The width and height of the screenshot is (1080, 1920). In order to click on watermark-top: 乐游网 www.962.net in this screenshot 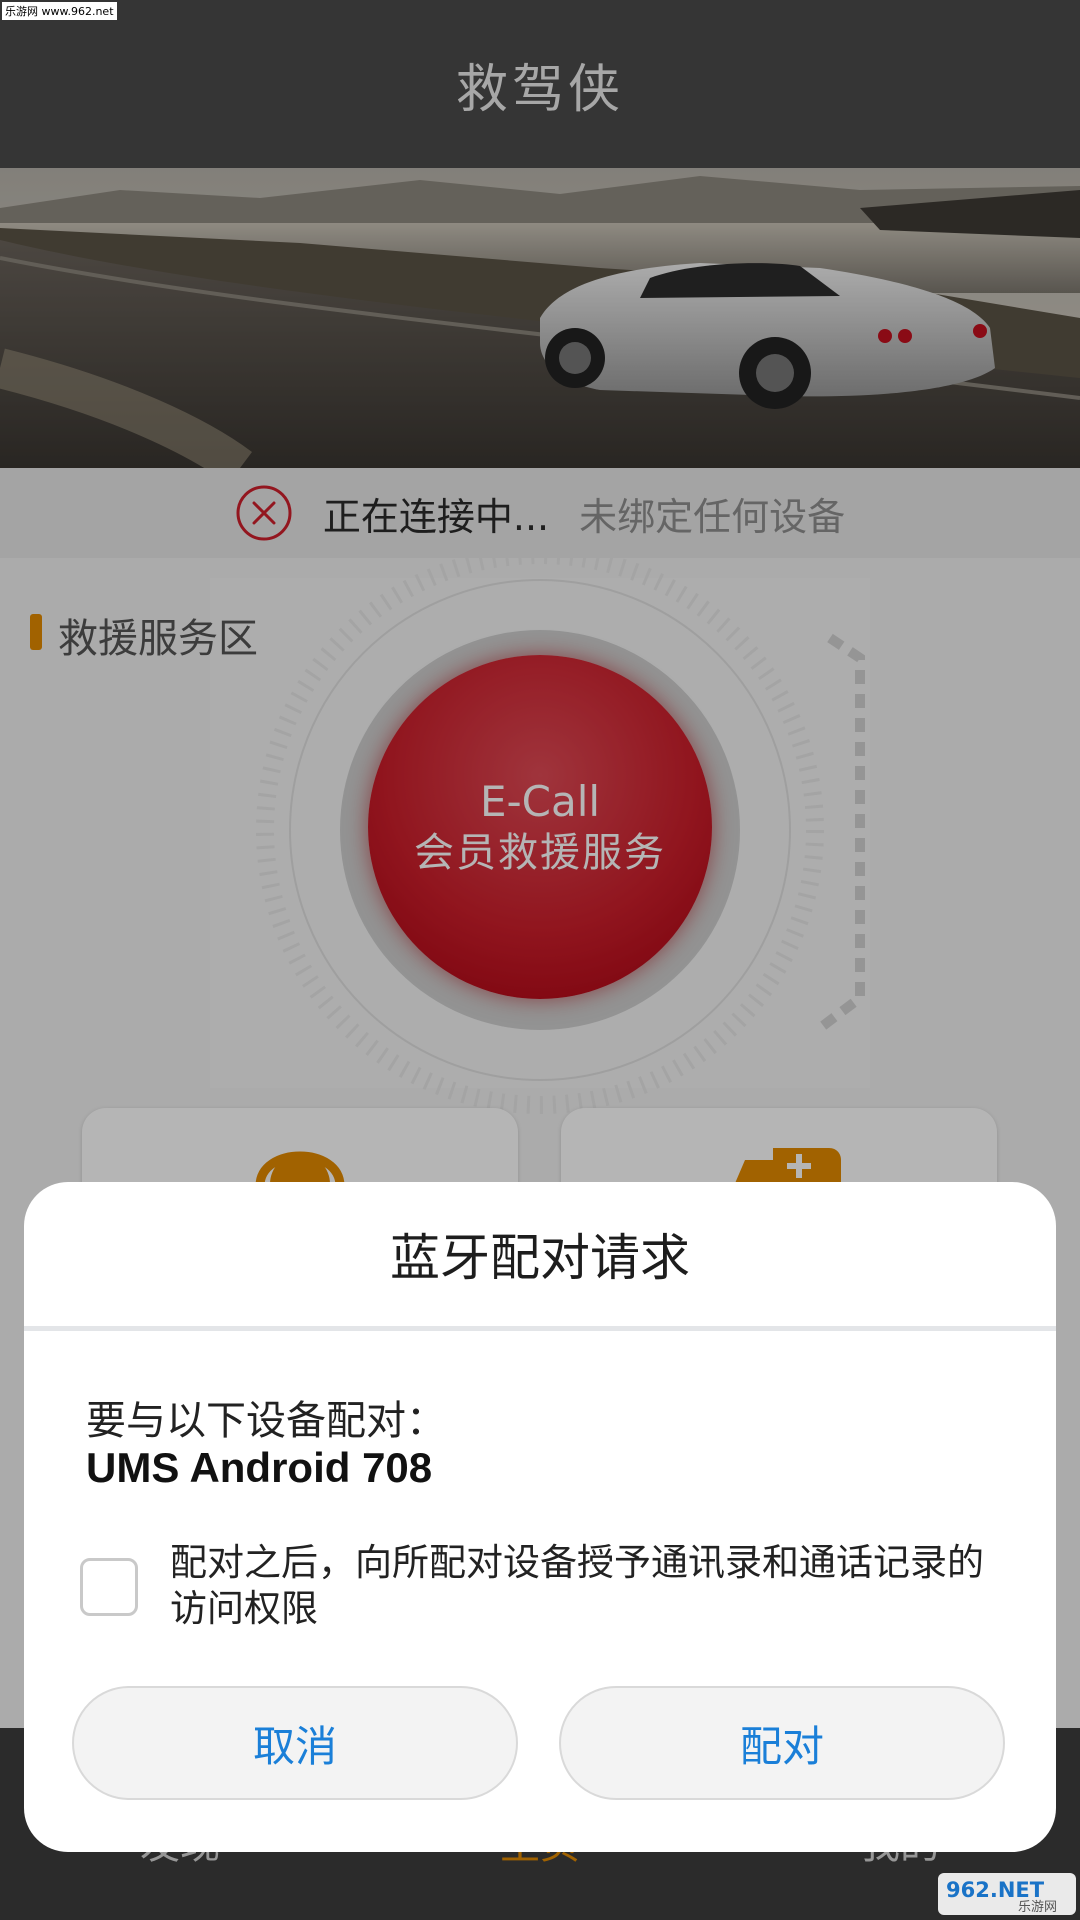, I will do `click(59, 11)`.